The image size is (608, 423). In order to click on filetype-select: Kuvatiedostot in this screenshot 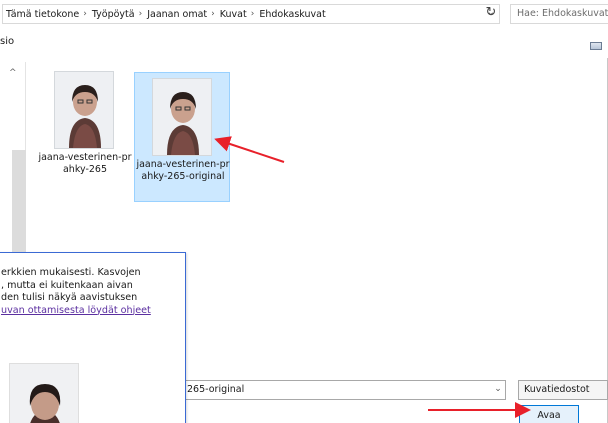, I will do `click(563, 390)`.